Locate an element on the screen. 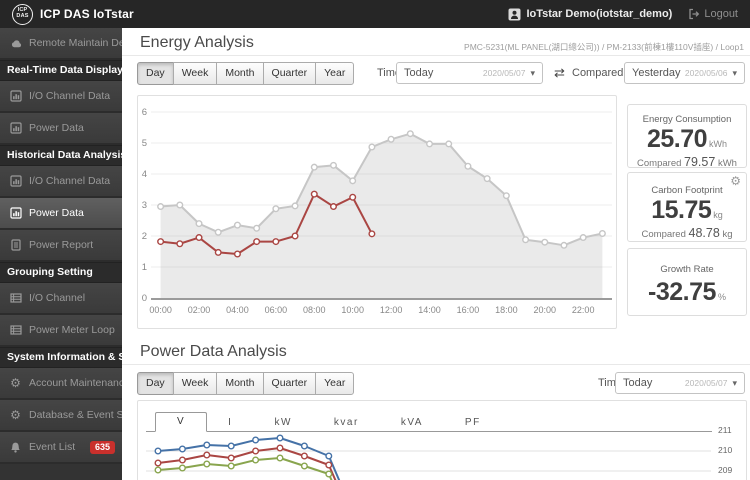 Image resolution: width=750 pixels, height=480 pixels. compared-select: Yesterday 2020/05/06 ▾ is located at coordinates (684, 73).